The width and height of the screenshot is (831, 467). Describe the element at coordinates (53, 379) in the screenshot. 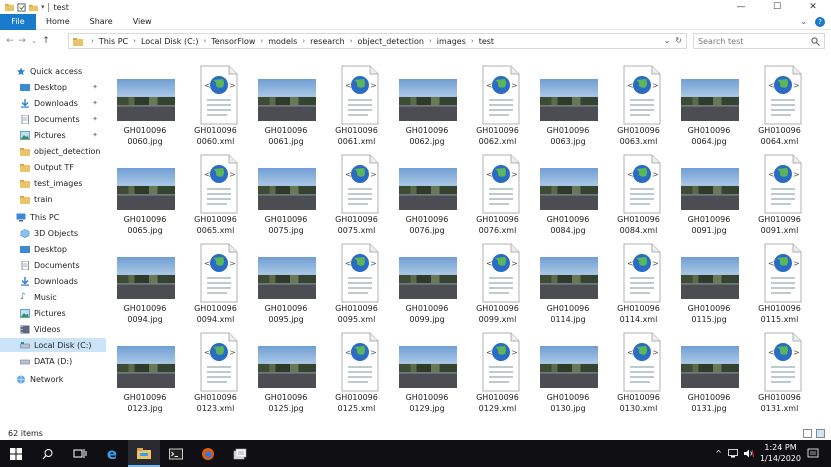

I see `sidebar-item-network: Network` at that location.